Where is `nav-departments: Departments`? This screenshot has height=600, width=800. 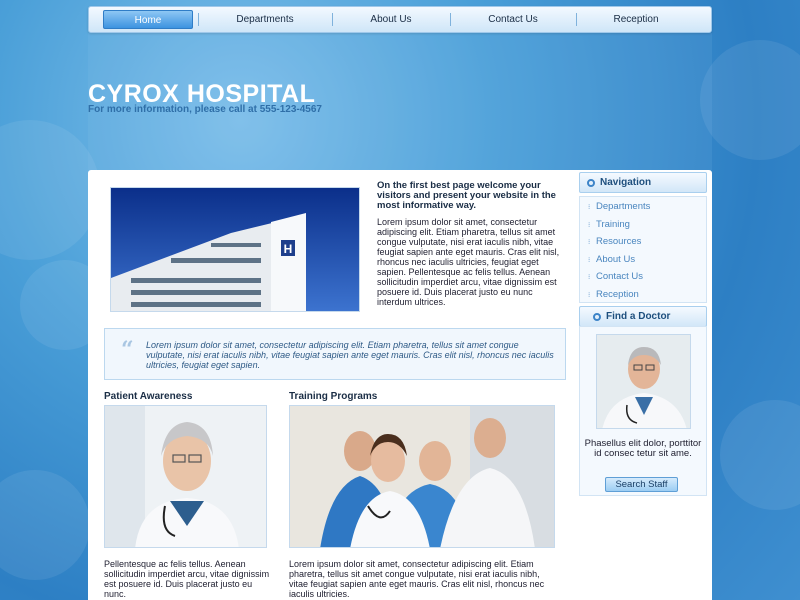 nav-departments: Departments is located at coordinates (265, 19).